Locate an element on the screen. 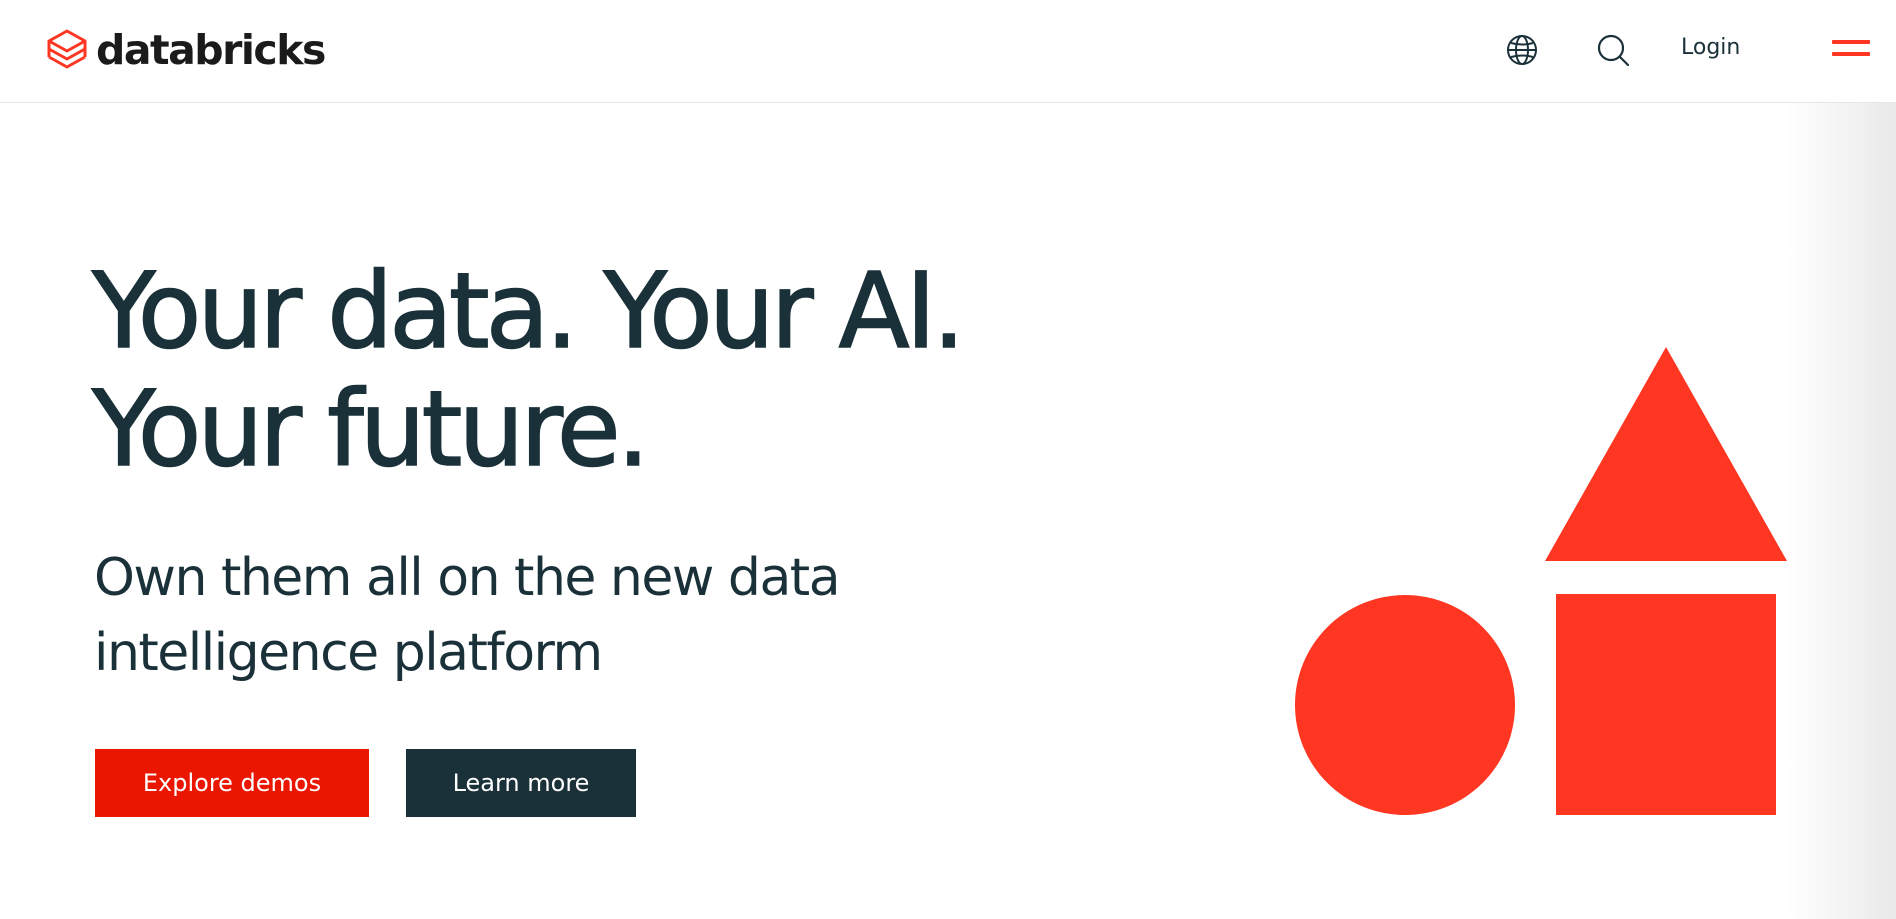 This screenshot has height=919, width=1896. square-shape is located at coordinates (1666, 704).